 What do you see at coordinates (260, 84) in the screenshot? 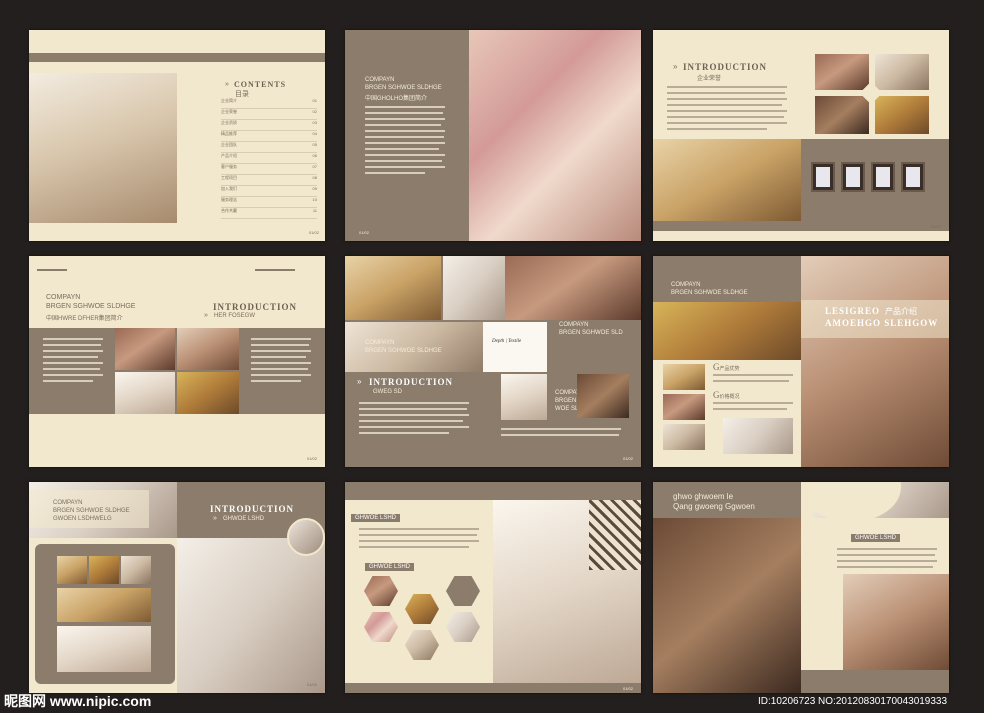
I see `contents-title: CONTENTS` at bounding box center [260, 84].